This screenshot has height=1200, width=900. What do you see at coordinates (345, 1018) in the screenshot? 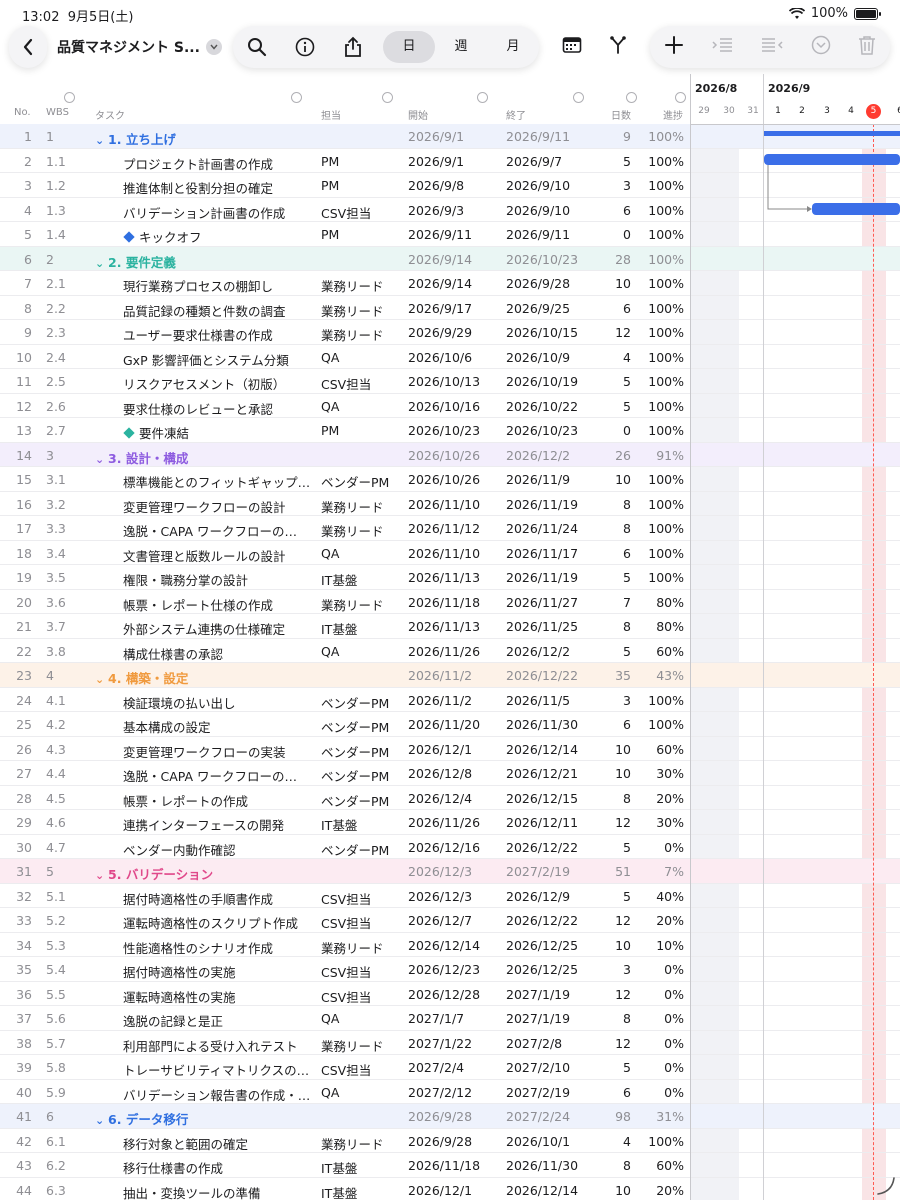
I see `task-row: 37 5.6 逸脱の記録と是正 QA 2027/1/7 2027/1/19 8 0%` at bounding box center [345, 1018].